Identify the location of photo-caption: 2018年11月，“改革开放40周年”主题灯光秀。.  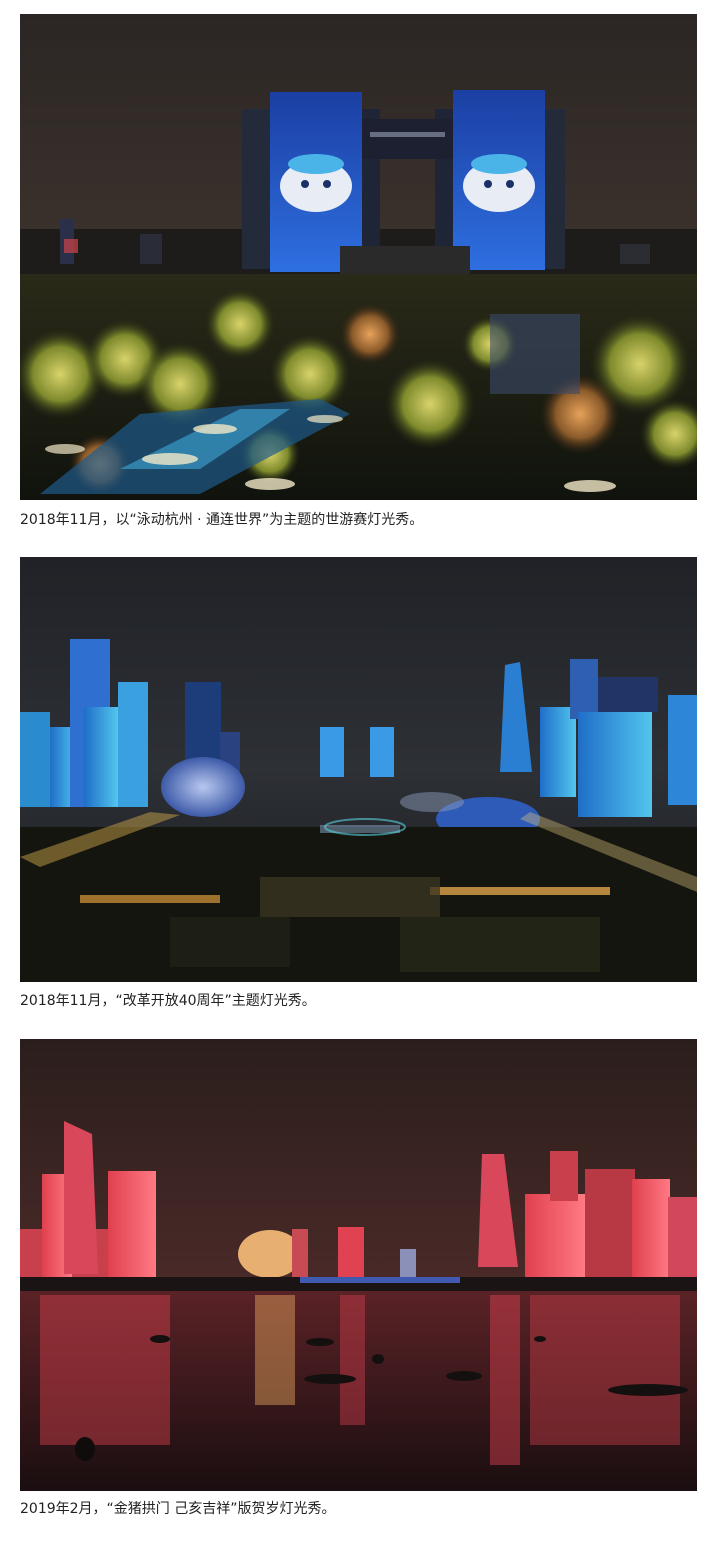
(168, 1001).